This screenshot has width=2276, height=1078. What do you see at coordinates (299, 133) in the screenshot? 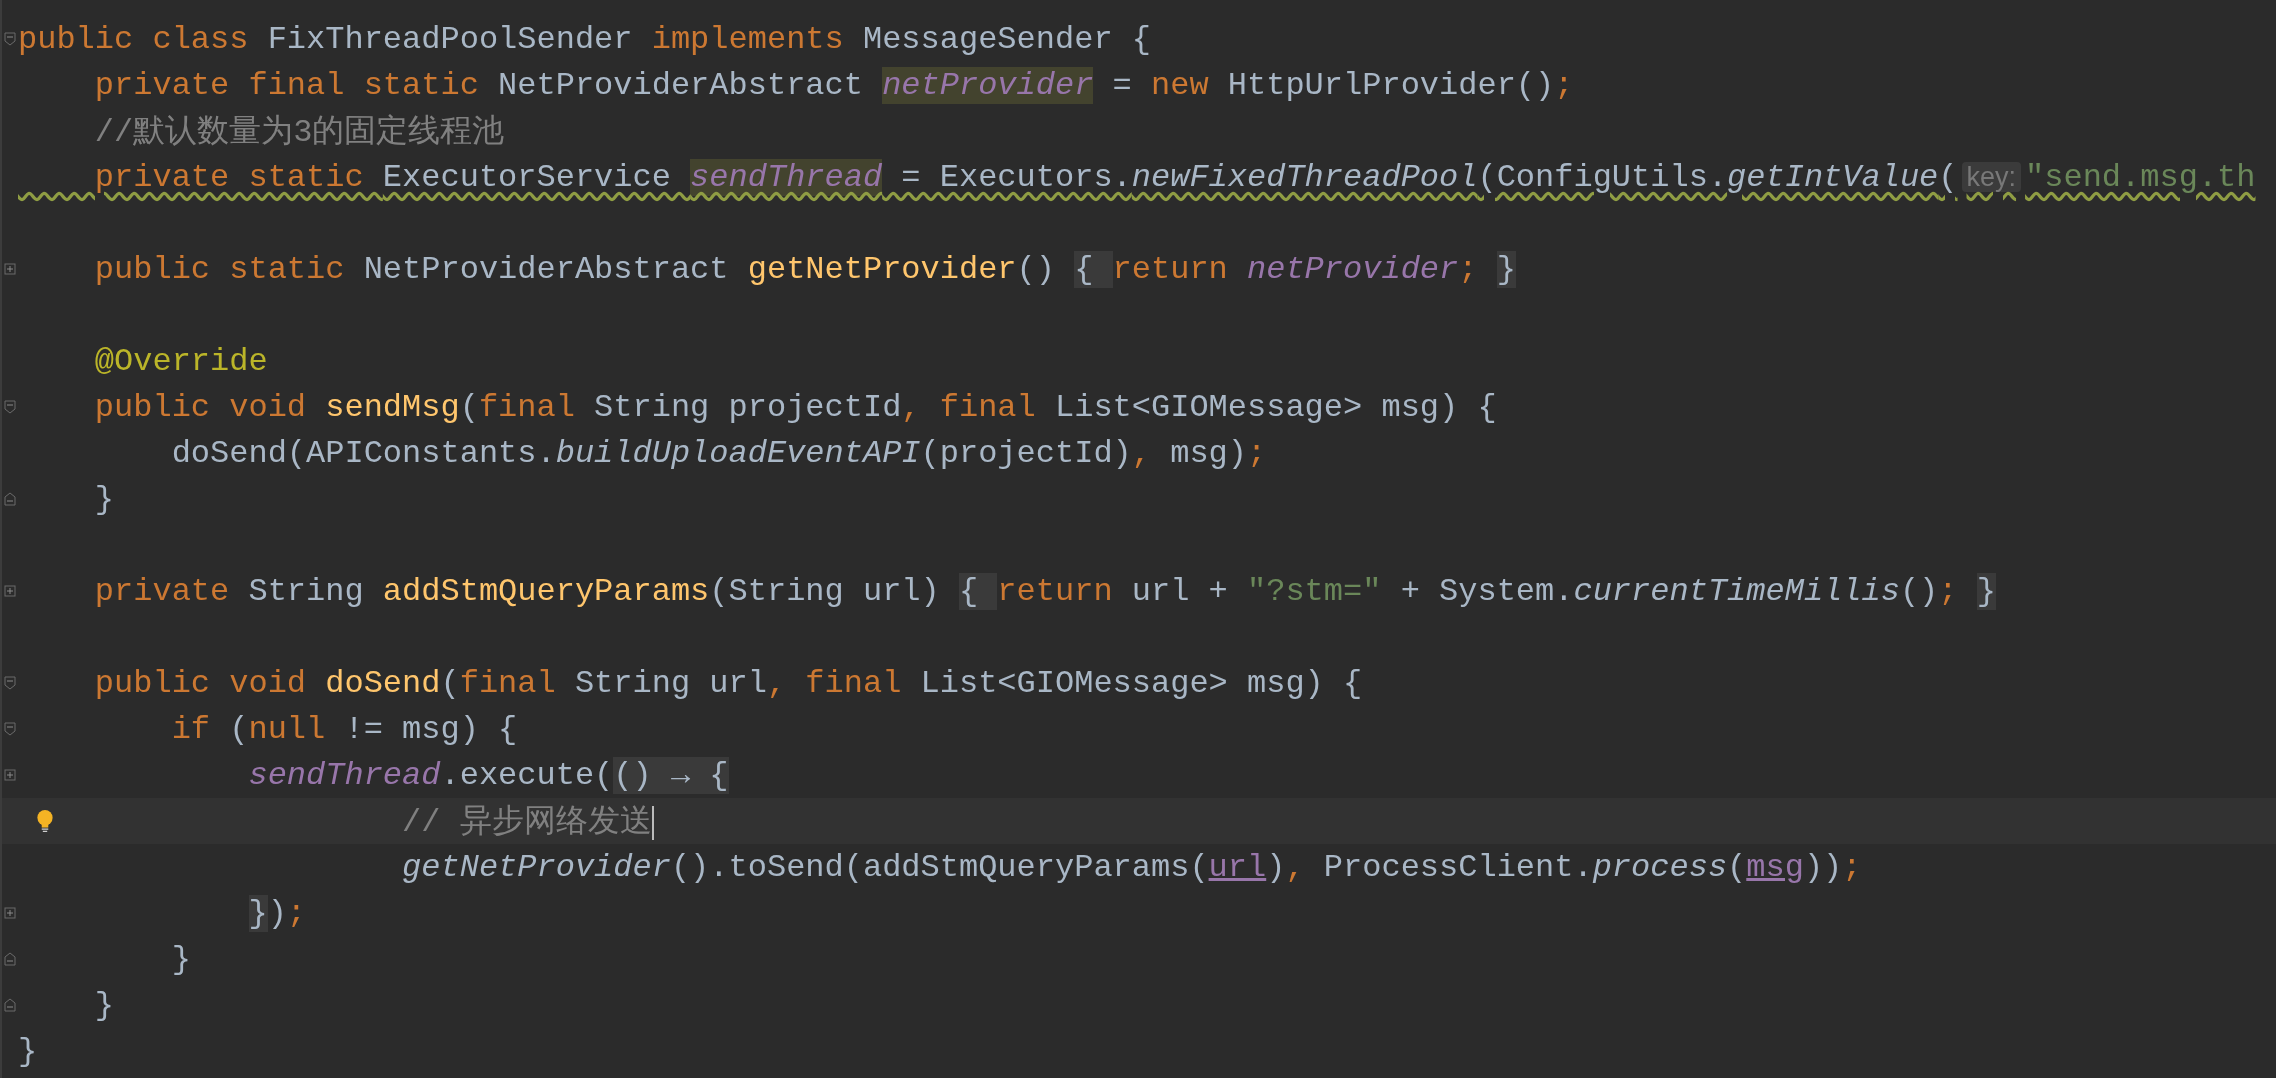
I see `code-line: //默认数量为3的固定线程池` at bounding box center [299, 133].